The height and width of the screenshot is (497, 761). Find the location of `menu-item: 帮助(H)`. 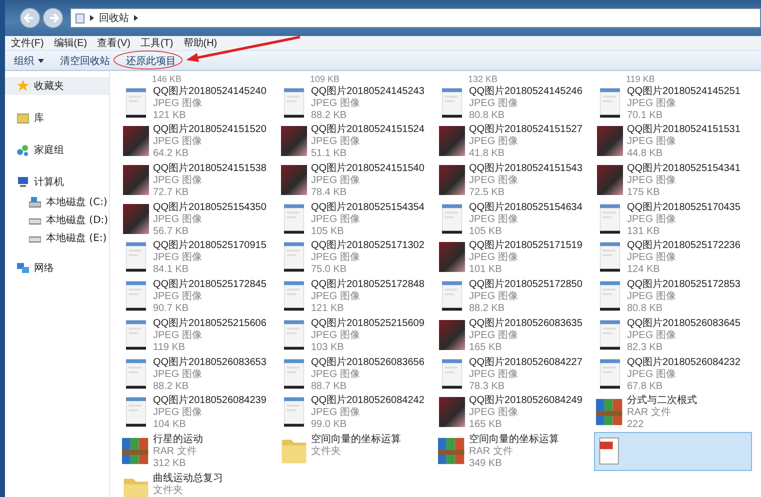

menu-item: 帮助(H) is located at coordinates (200, 43).